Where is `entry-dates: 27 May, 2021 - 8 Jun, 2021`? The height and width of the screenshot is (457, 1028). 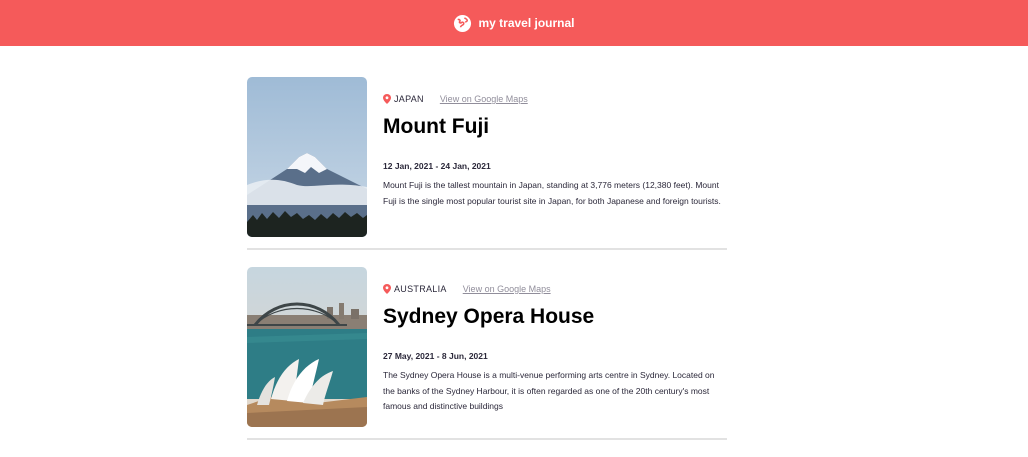
entry-dates: 27 May, 2021 - 8 Jun, 2021 is located at coordinates (435, 356).